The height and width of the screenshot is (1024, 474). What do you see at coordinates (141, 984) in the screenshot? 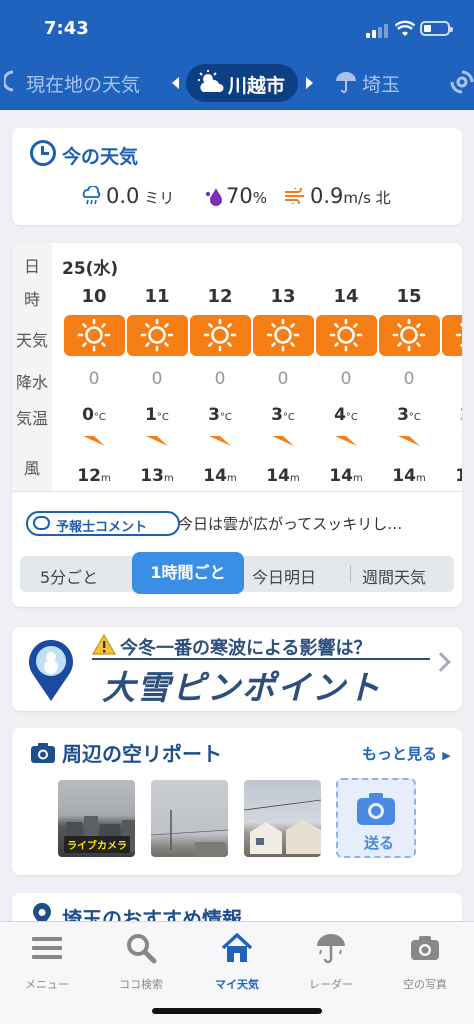
I see `tab-search-label: ココ検索` at bounding box center [141, 984].